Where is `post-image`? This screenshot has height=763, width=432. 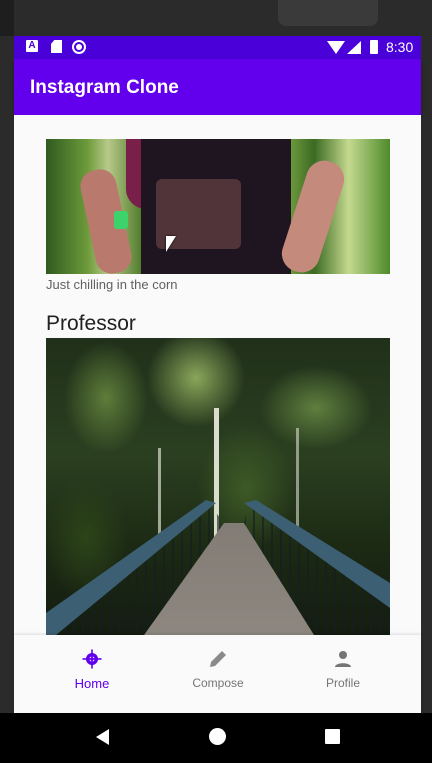 post-image is located at coordinates (218, 206).